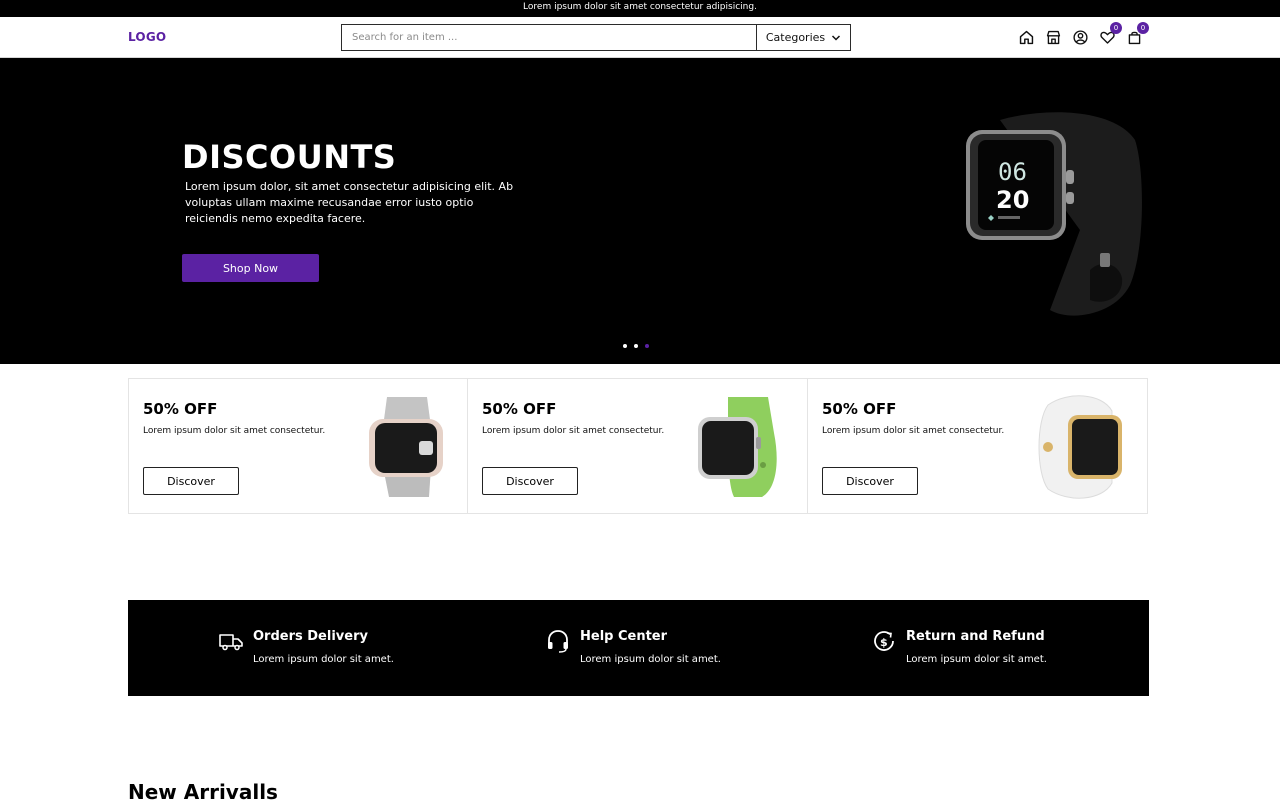 The width and height of the screenshot is (1280, 800). What do you see at coordinates (1143, 28) in the screenshot?
I see `cart-count-badge: 0` at bounding box center [1143, 28].